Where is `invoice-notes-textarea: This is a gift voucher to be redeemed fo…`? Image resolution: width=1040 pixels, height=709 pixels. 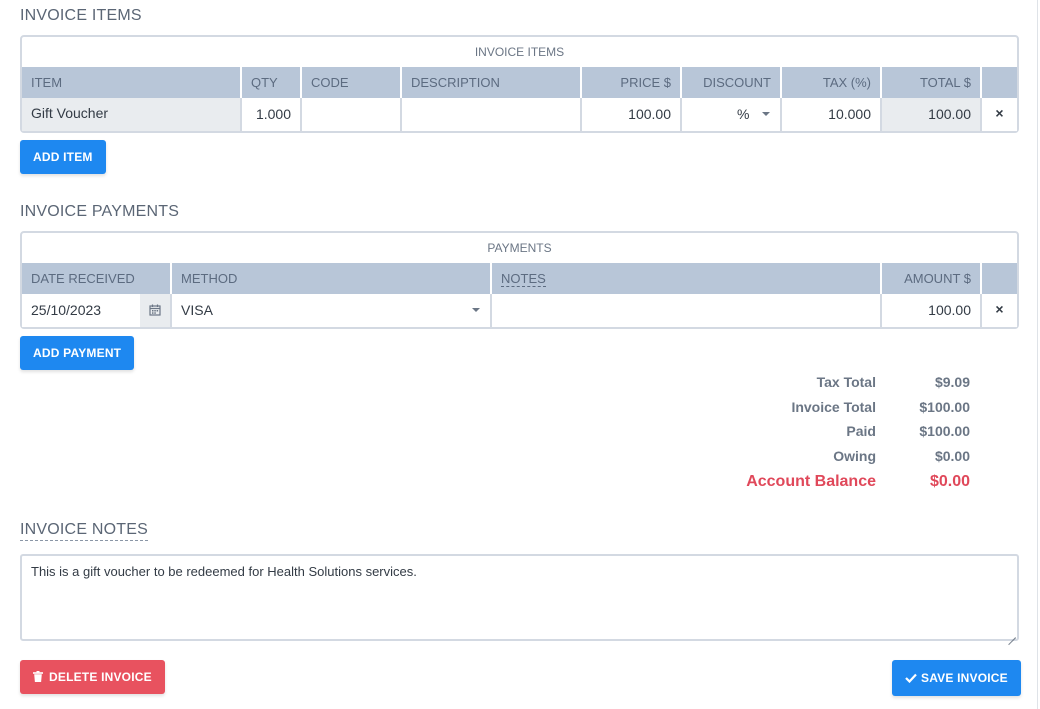
invoice-notes-textarea: This is a gift voucher to be redeemed fo… is located at coordinates (519, 597).